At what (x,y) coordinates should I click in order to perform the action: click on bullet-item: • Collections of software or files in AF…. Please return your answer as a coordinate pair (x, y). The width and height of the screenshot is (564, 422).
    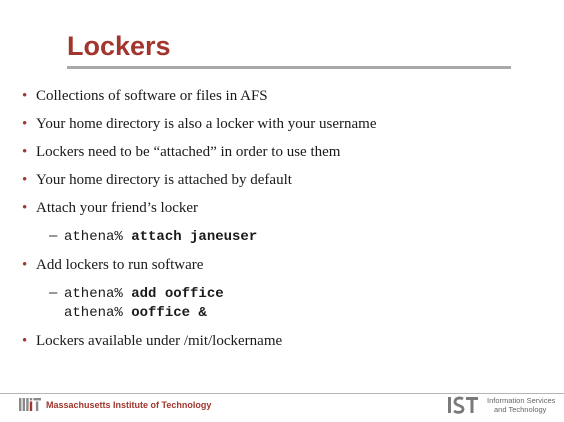
    Looking at the image, I should click on (287, 96).